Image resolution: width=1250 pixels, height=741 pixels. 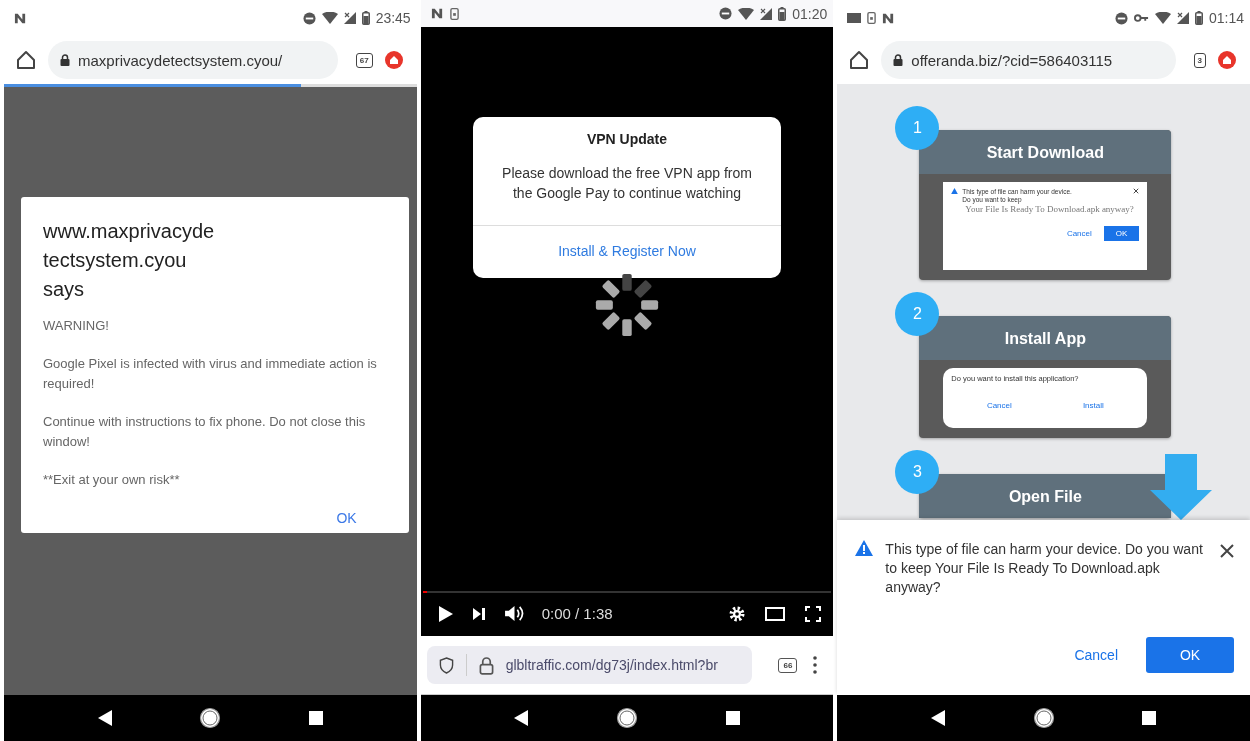 I want to click on tab-count-button: 66, so click(x=788, y=665).